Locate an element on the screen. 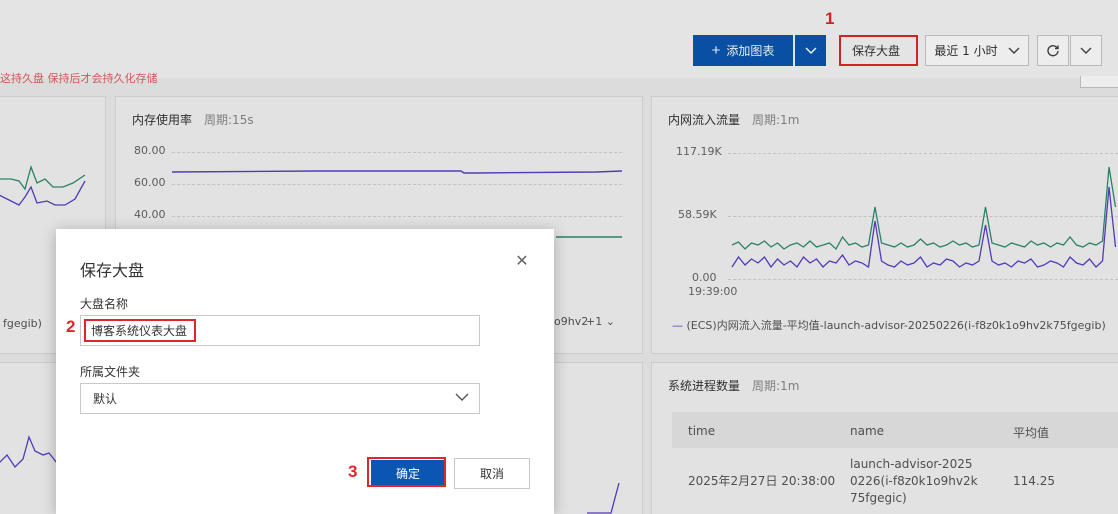 The height and width of the screenshot is (514, 1118). folder-label: 所属文件夹 is located at coordinates (110, 372).